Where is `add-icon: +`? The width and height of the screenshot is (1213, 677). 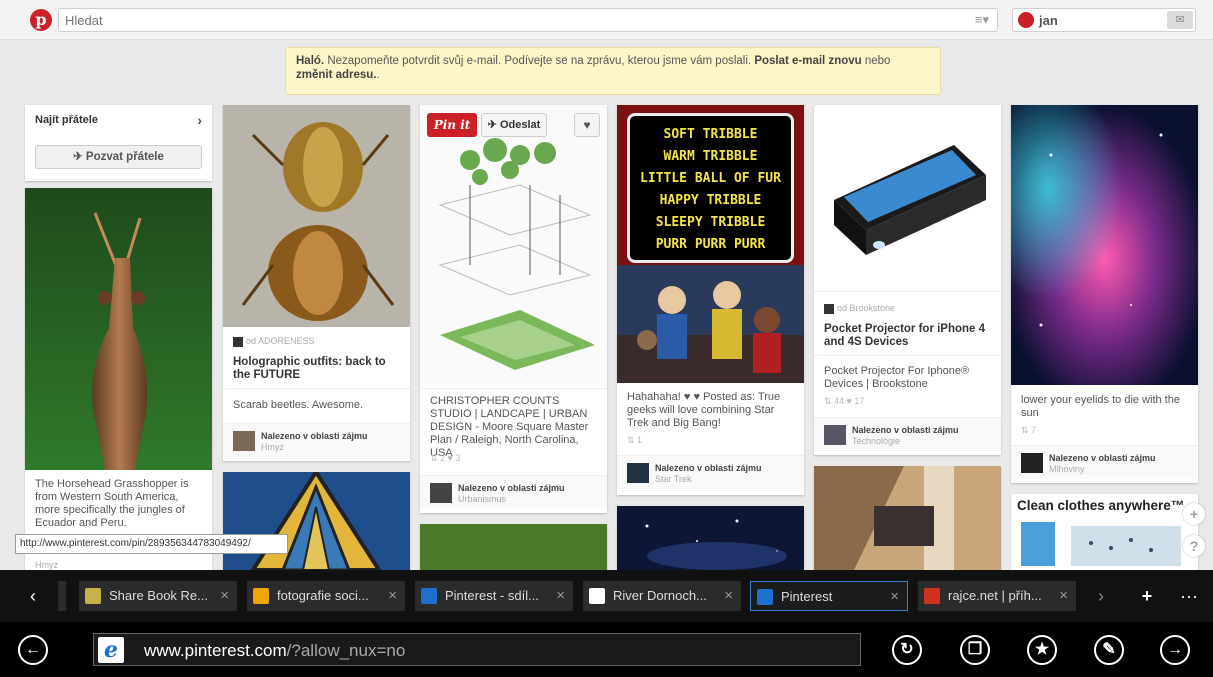 add-icon: + is located at coordinates (1194, 514).